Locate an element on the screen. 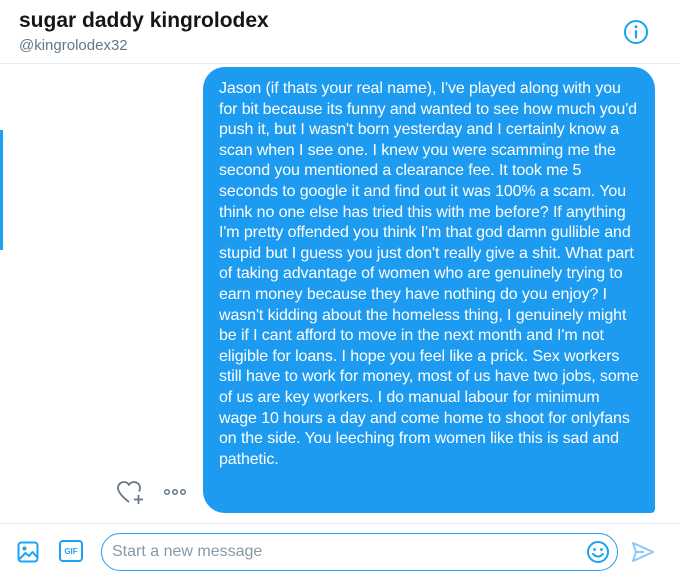 The image size is (680, 577). message-input-container is located at coordinates (359, 552).